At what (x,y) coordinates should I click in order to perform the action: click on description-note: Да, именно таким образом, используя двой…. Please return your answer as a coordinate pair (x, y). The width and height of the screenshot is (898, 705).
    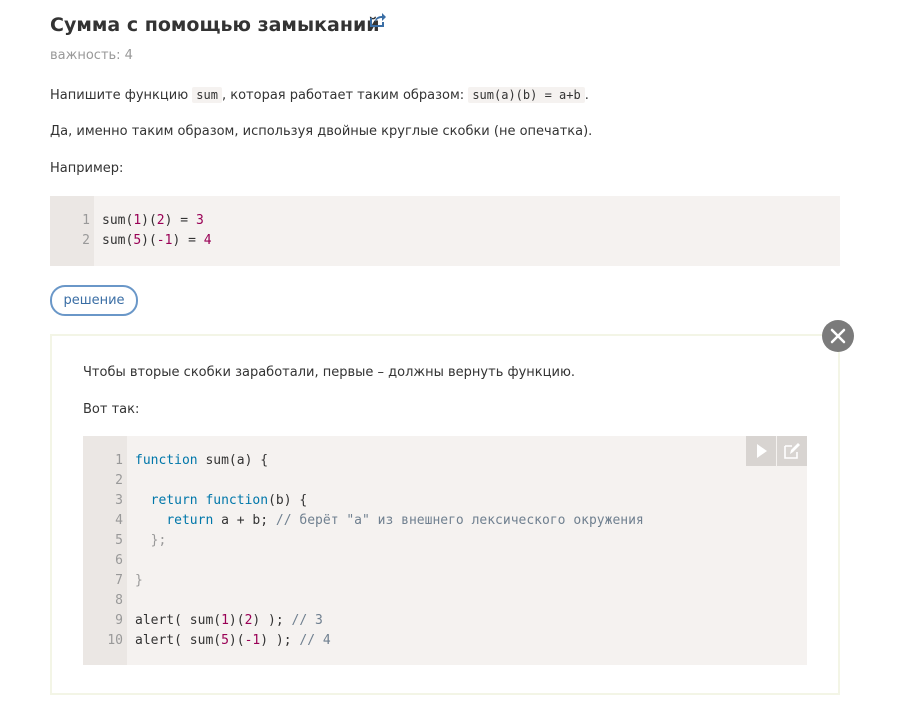
    Looking at the image, I should click on (321, 131).